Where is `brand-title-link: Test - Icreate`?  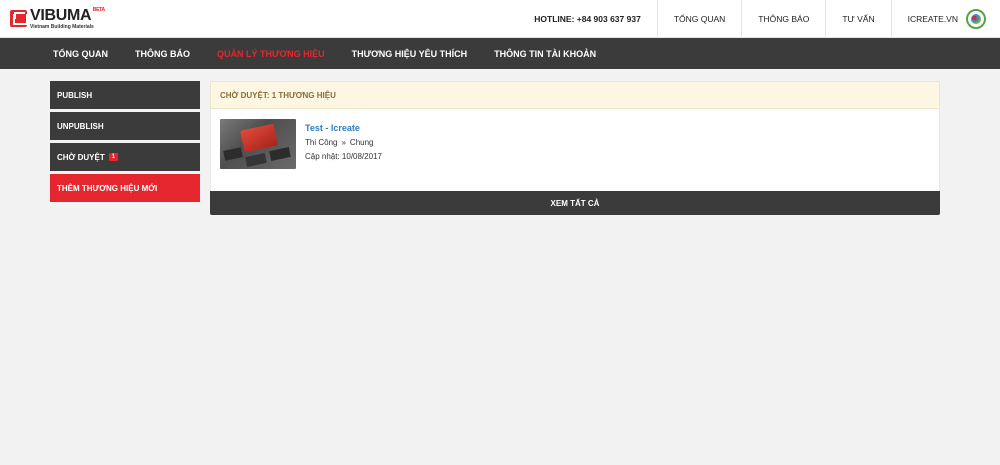 brand-title-link: Test - Icreate is located at coordinates (343, 128).